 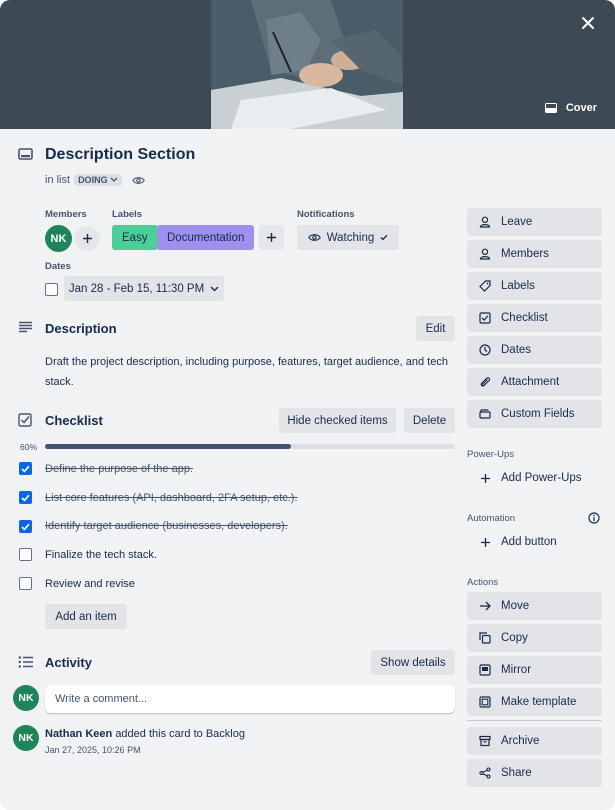 I want to click on dates-button: Jan 28 - Feb 15, 11:30 PM, so click(x=144, y=288).